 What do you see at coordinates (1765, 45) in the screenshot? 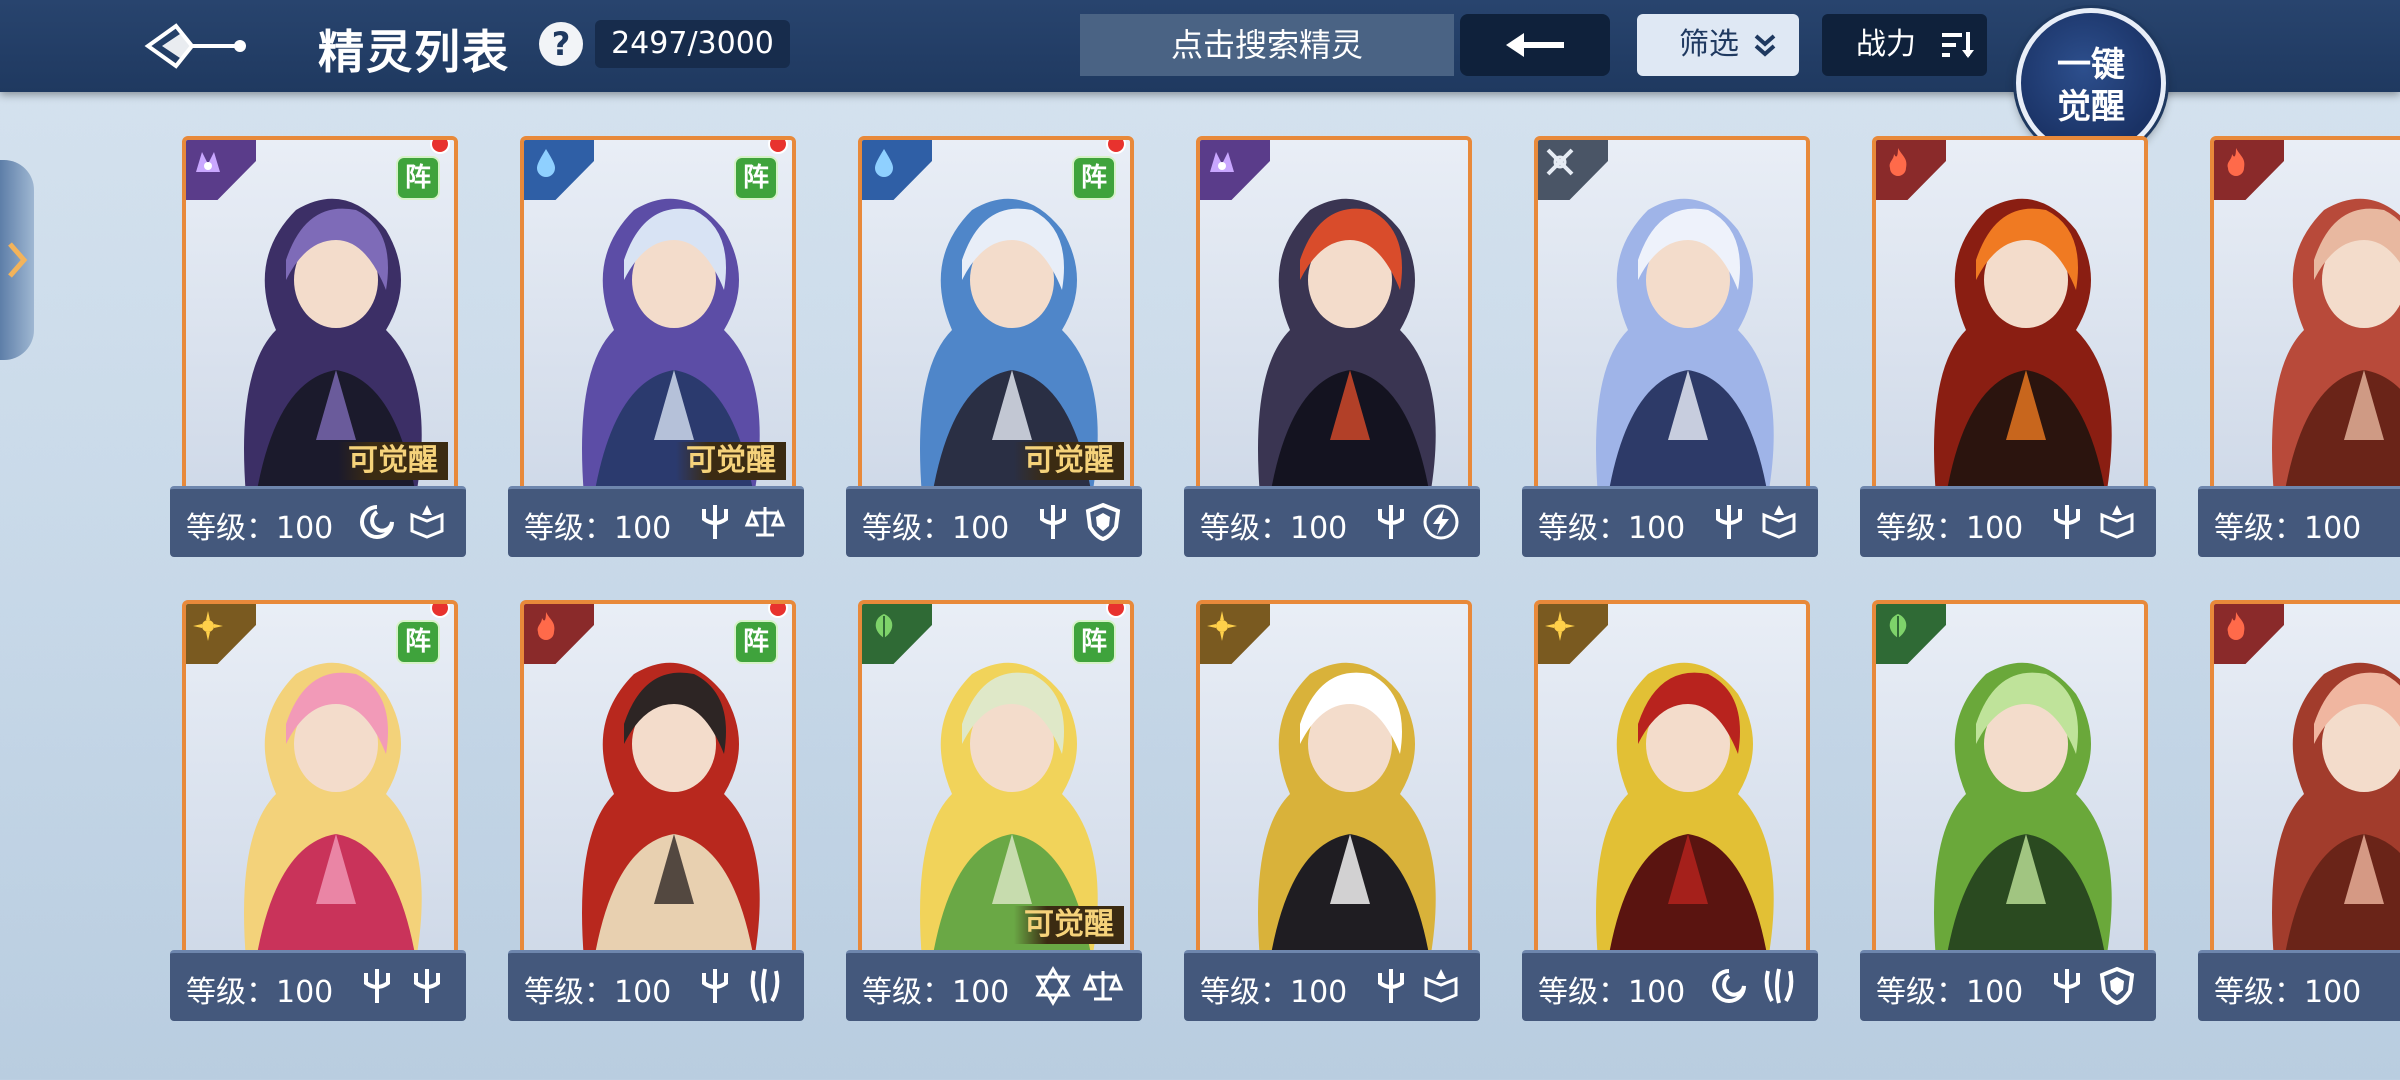
I see `chevron-double-down-icon` at bounding box center [1765, 45].